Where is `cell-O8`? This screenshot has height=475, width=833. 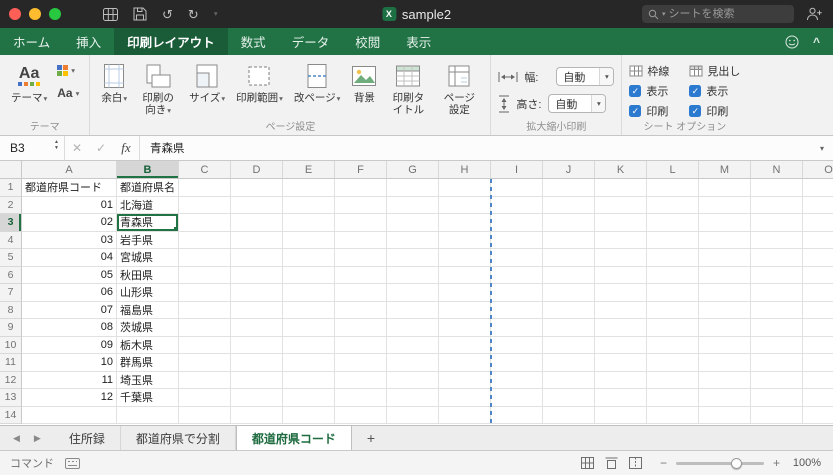 cell-O8 is located at coordinates (818, 310).